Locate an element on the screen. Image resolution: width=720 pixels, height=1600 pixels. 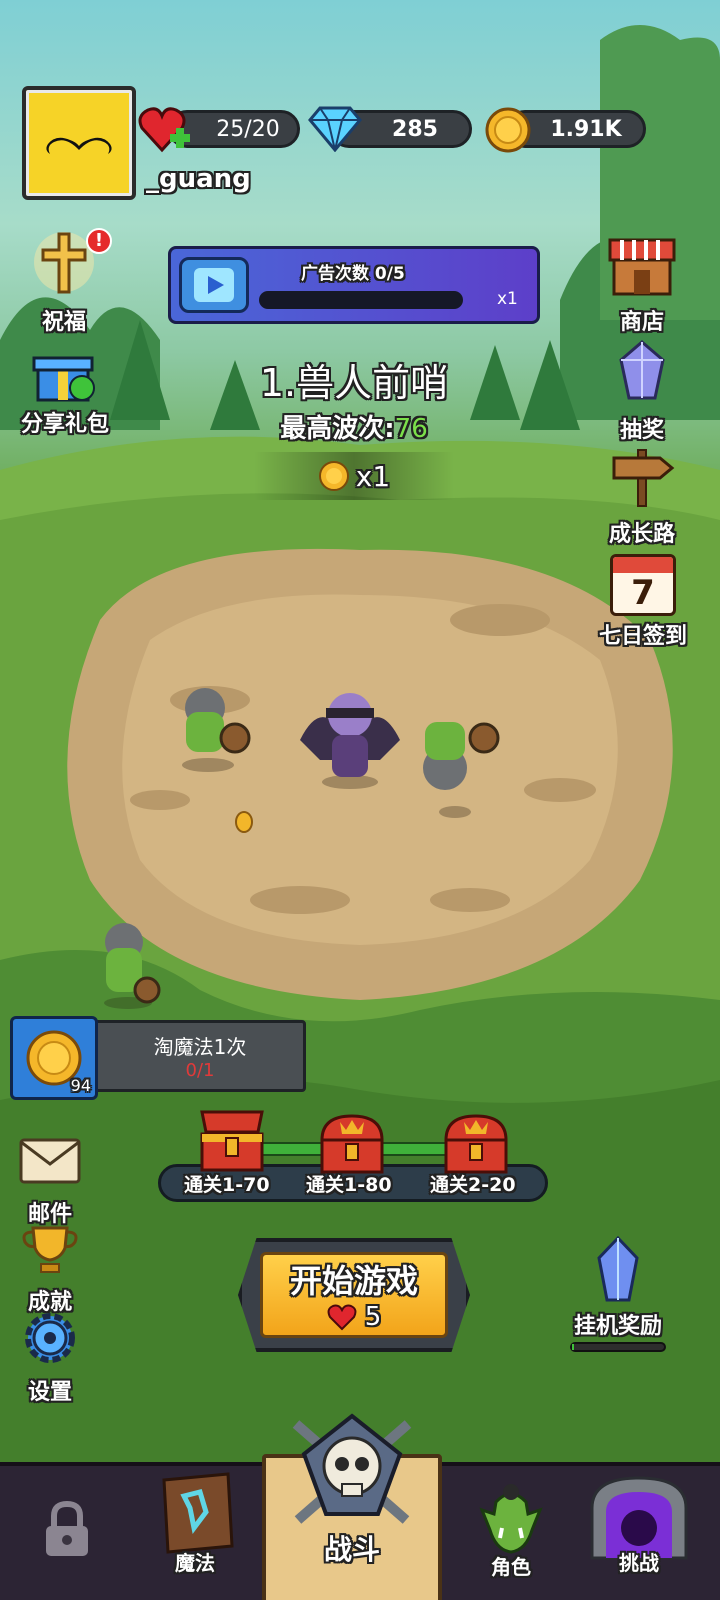
calendar-icon: 7 is located at coordinates (643, 585).